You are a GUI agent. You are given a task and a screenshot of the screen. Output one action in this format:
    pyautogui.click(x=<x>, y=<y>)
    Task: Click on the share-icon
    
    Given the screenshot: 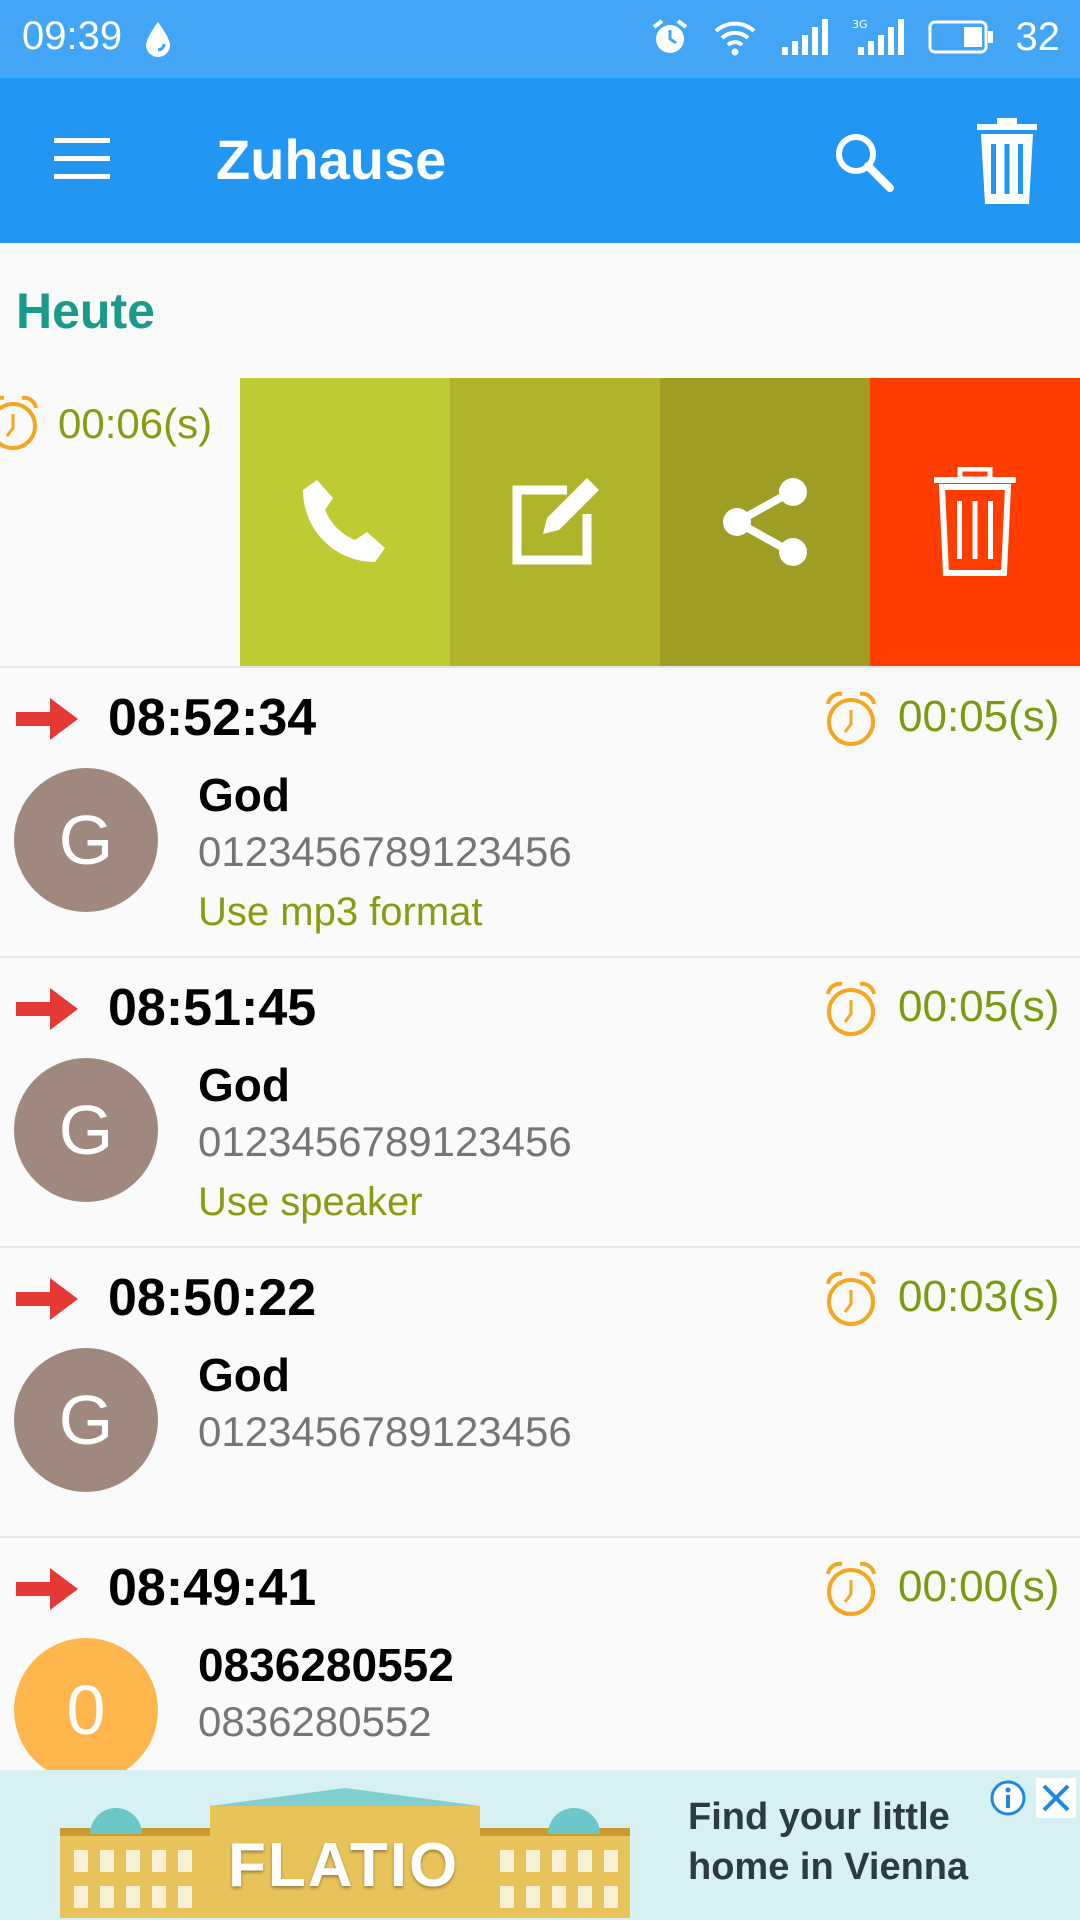 What is the action you would take?
    pyautogui.click(x=765, y=522)
    